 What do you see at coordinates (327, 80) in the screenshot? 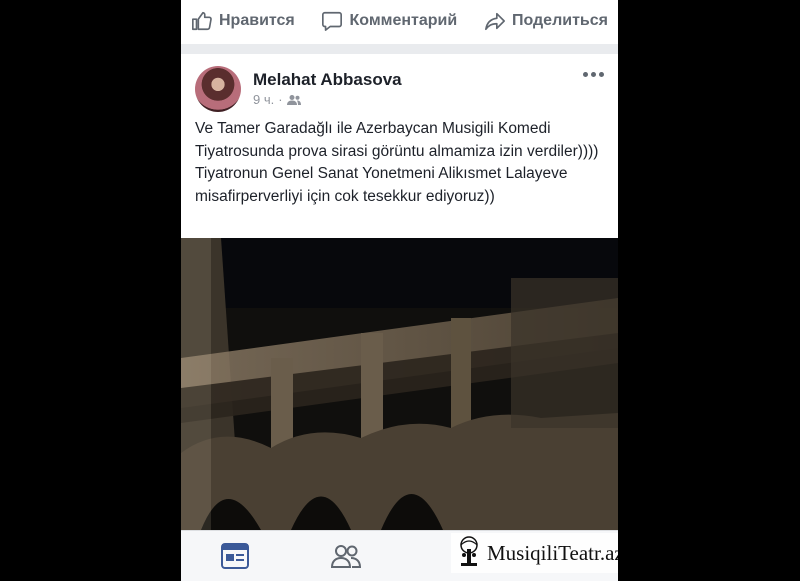
I see `author-name: Melahat Abbasova` at bounding box center [327, 80].